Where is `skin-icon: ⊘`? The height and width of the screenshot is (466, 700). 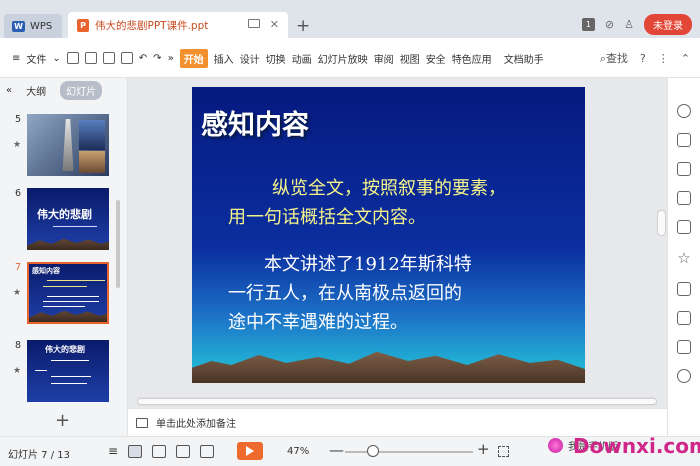
skin-icon: ⊘ is located at coordinates (609, 24).